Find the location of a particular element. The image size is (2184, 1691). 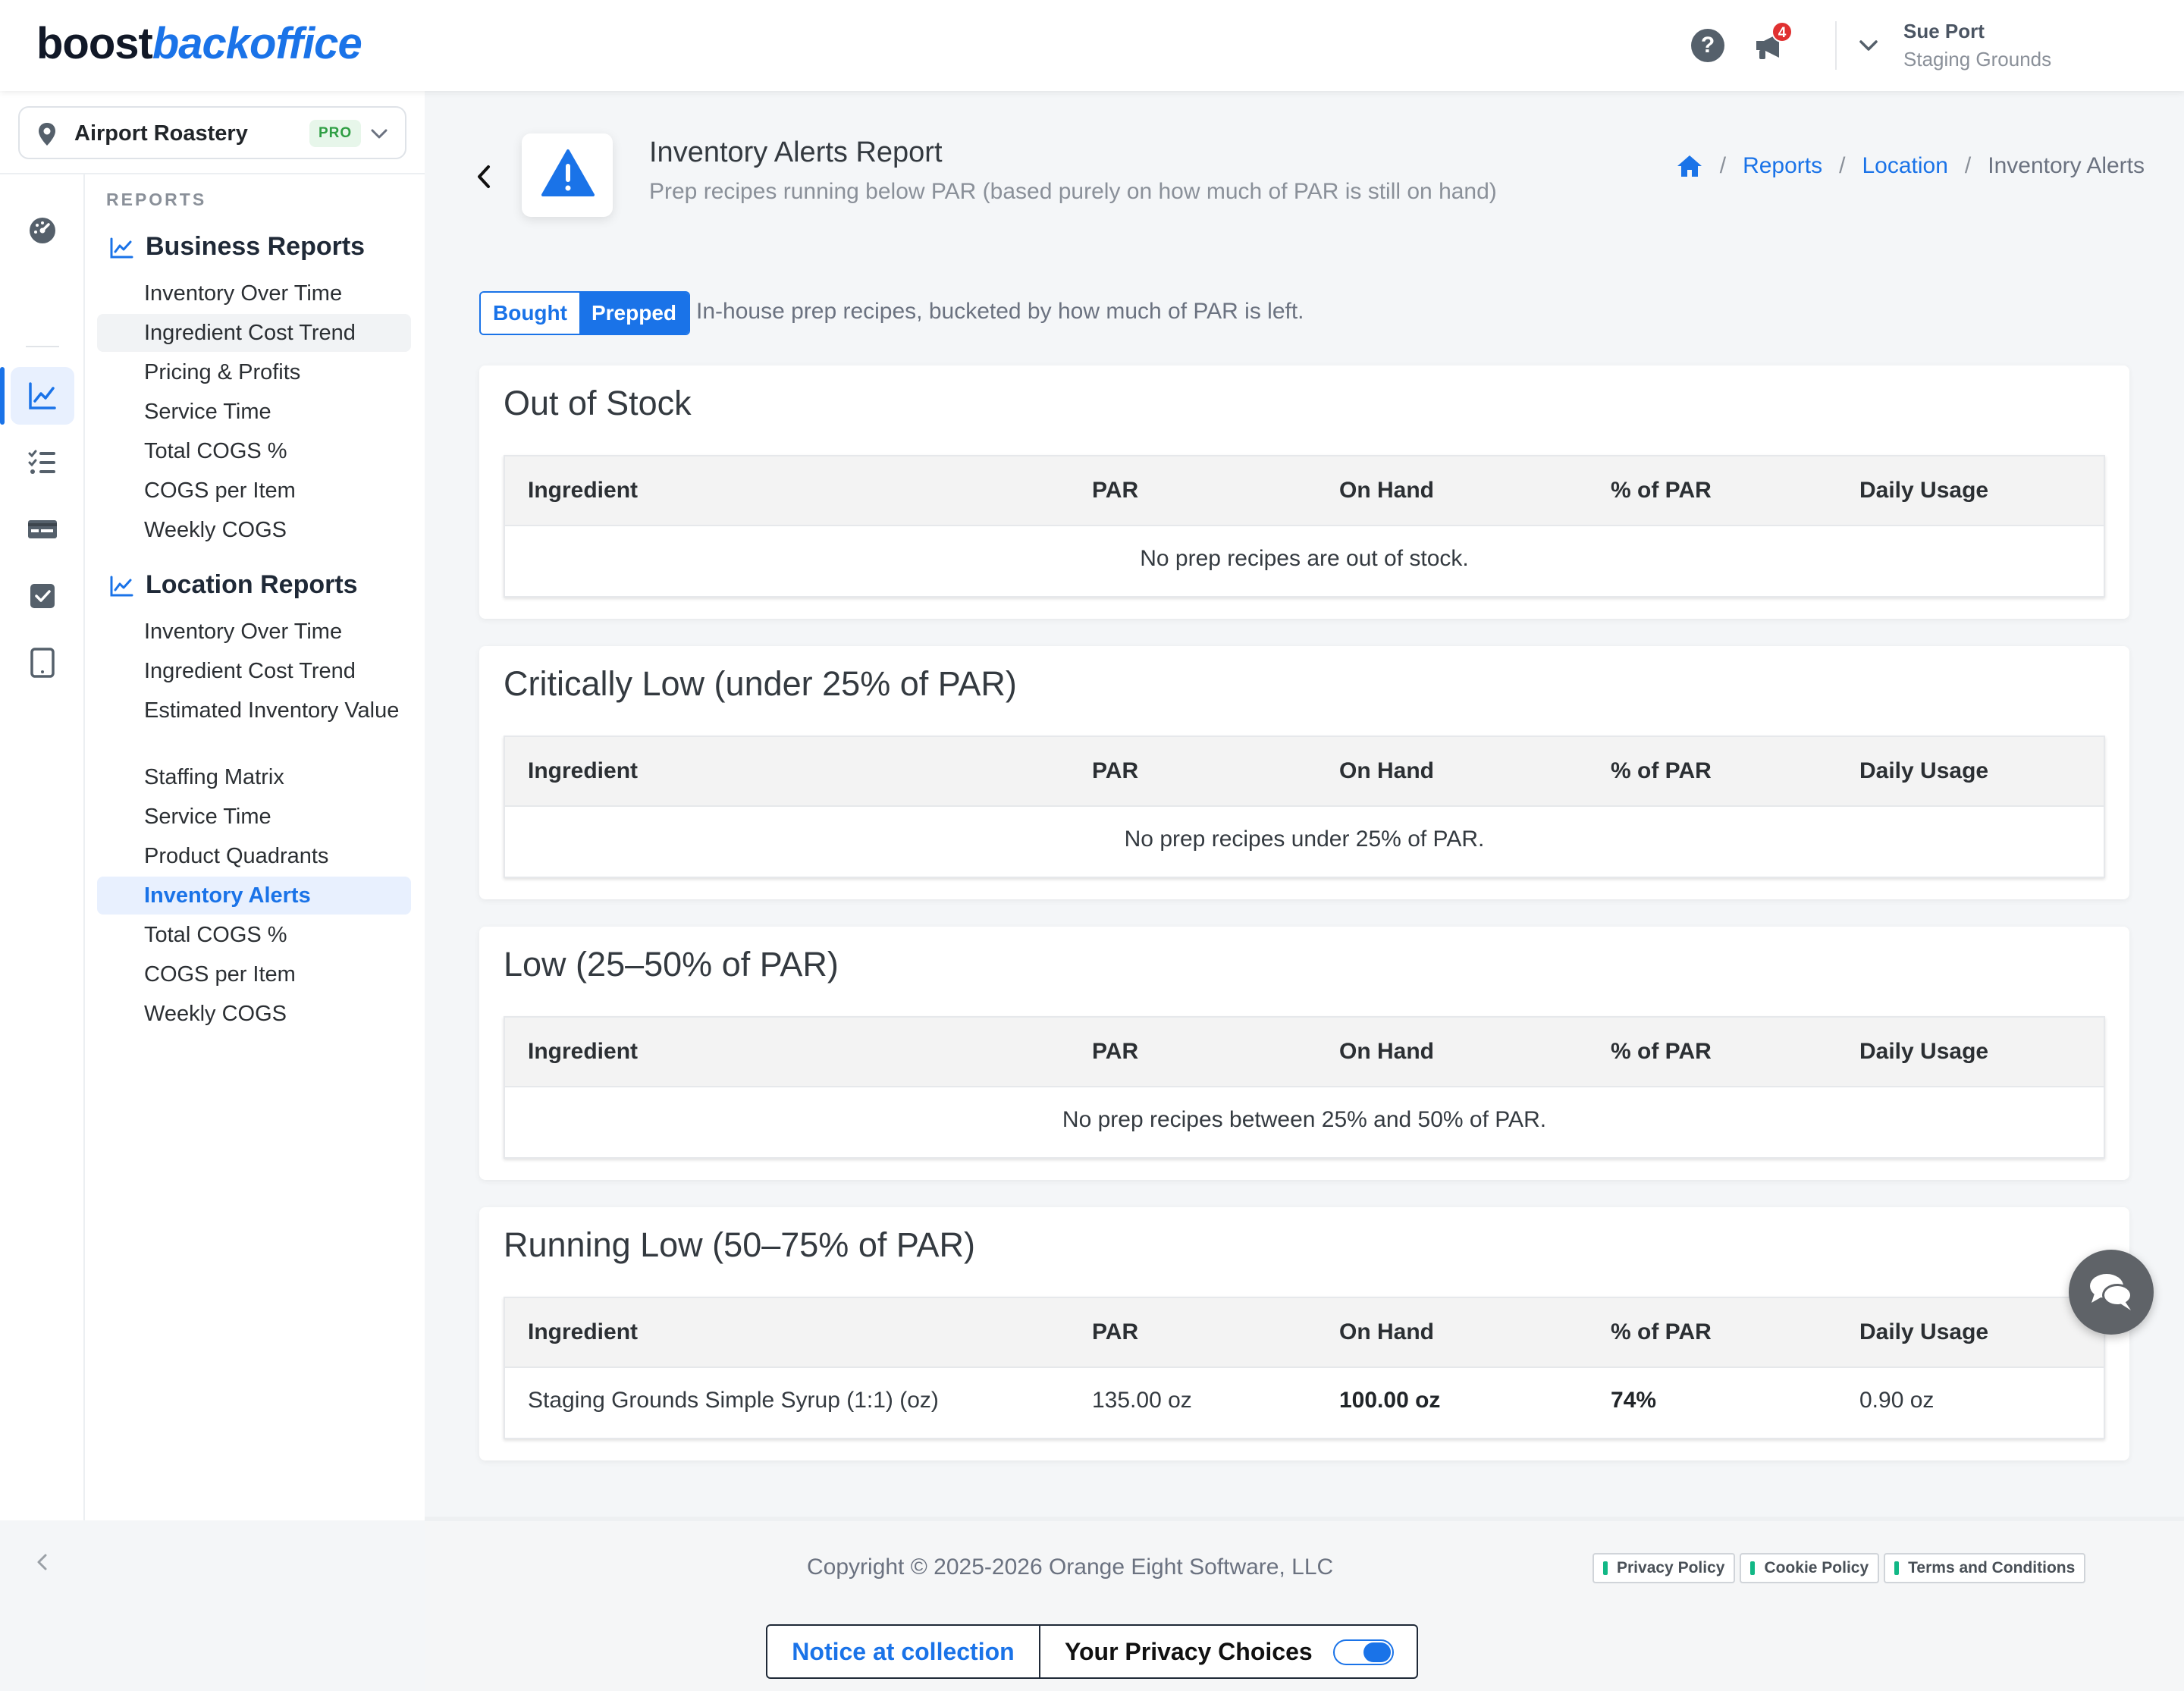

app-logo: boostbackoffice is located at coordinates (199, 43).